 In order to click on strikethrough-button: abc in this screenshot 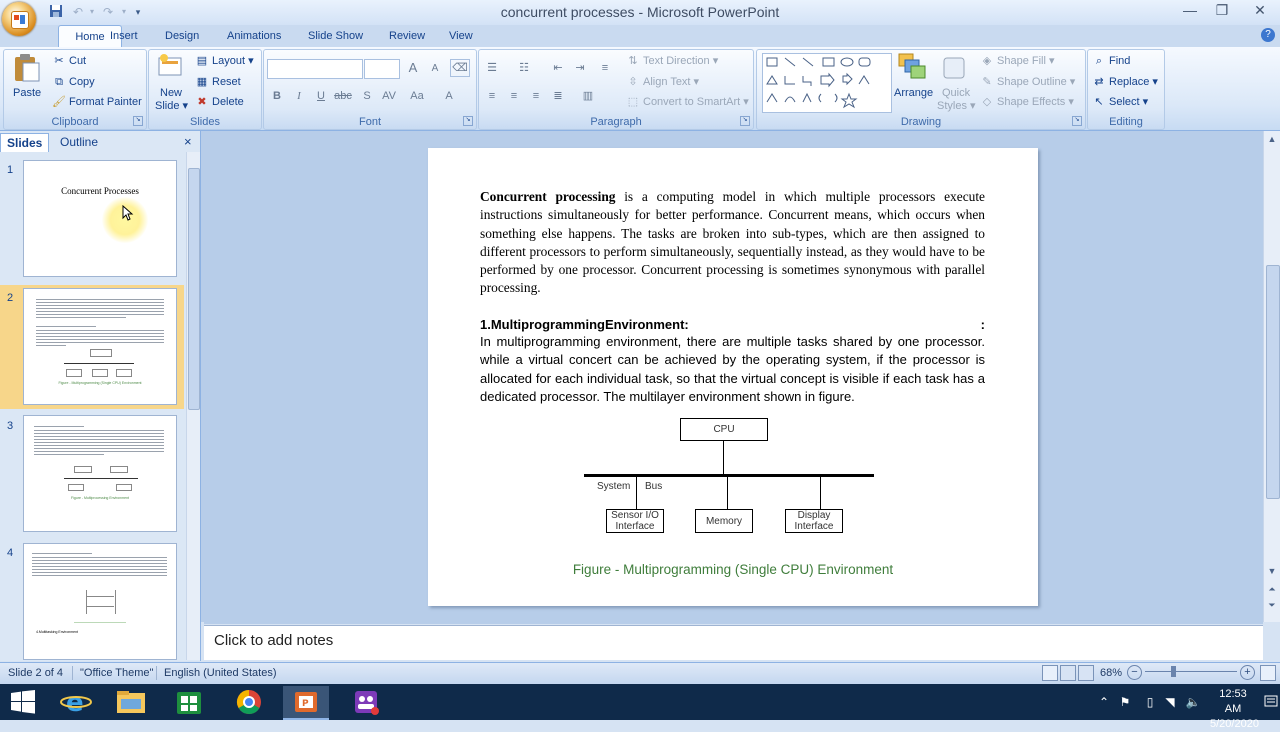, I will do `click(343, 96)`.